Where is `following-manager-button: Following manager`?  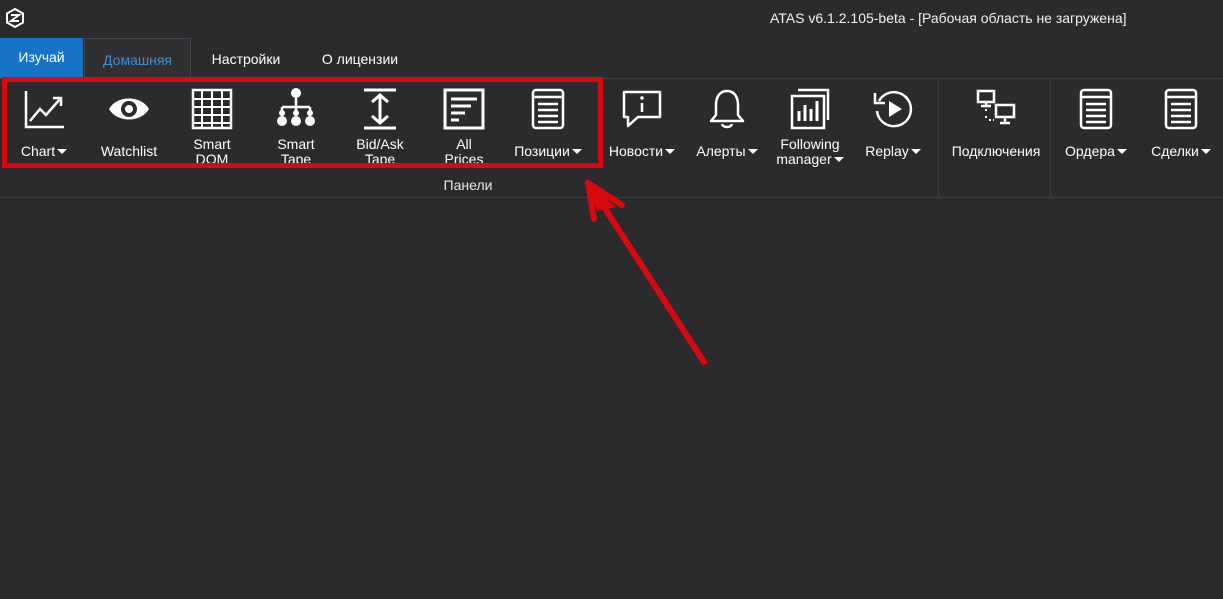
following-manager-button: Following manager is located at coordinates (810, 127).